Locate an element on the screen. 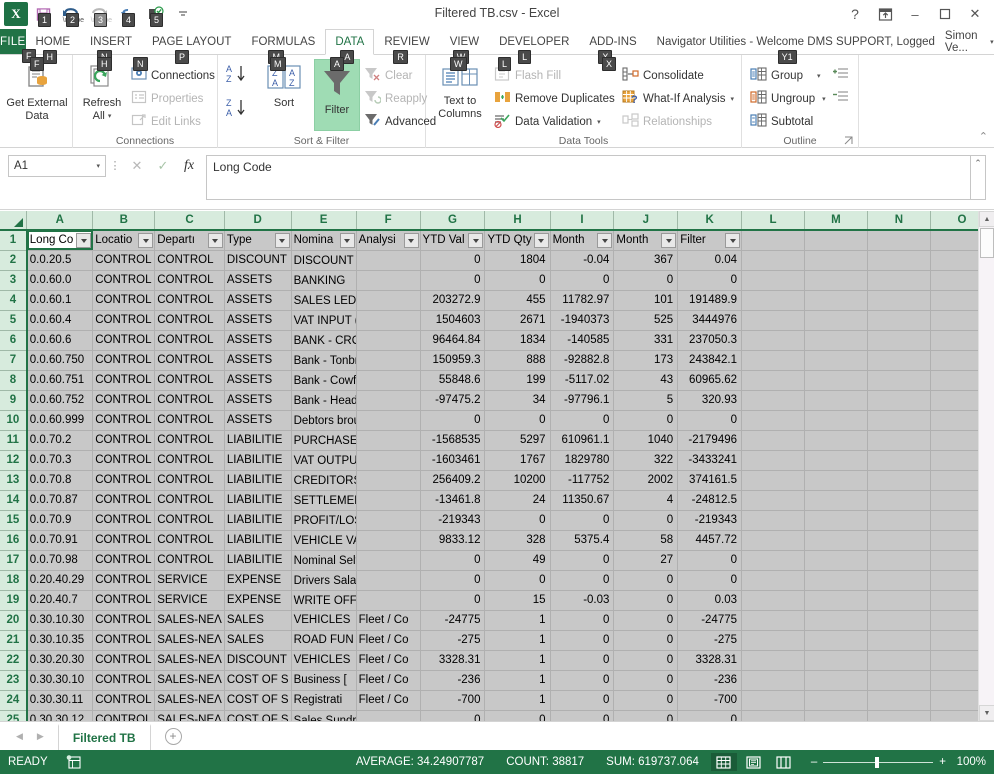  cell-J11: 1040 is located at coordinates (646, 440).